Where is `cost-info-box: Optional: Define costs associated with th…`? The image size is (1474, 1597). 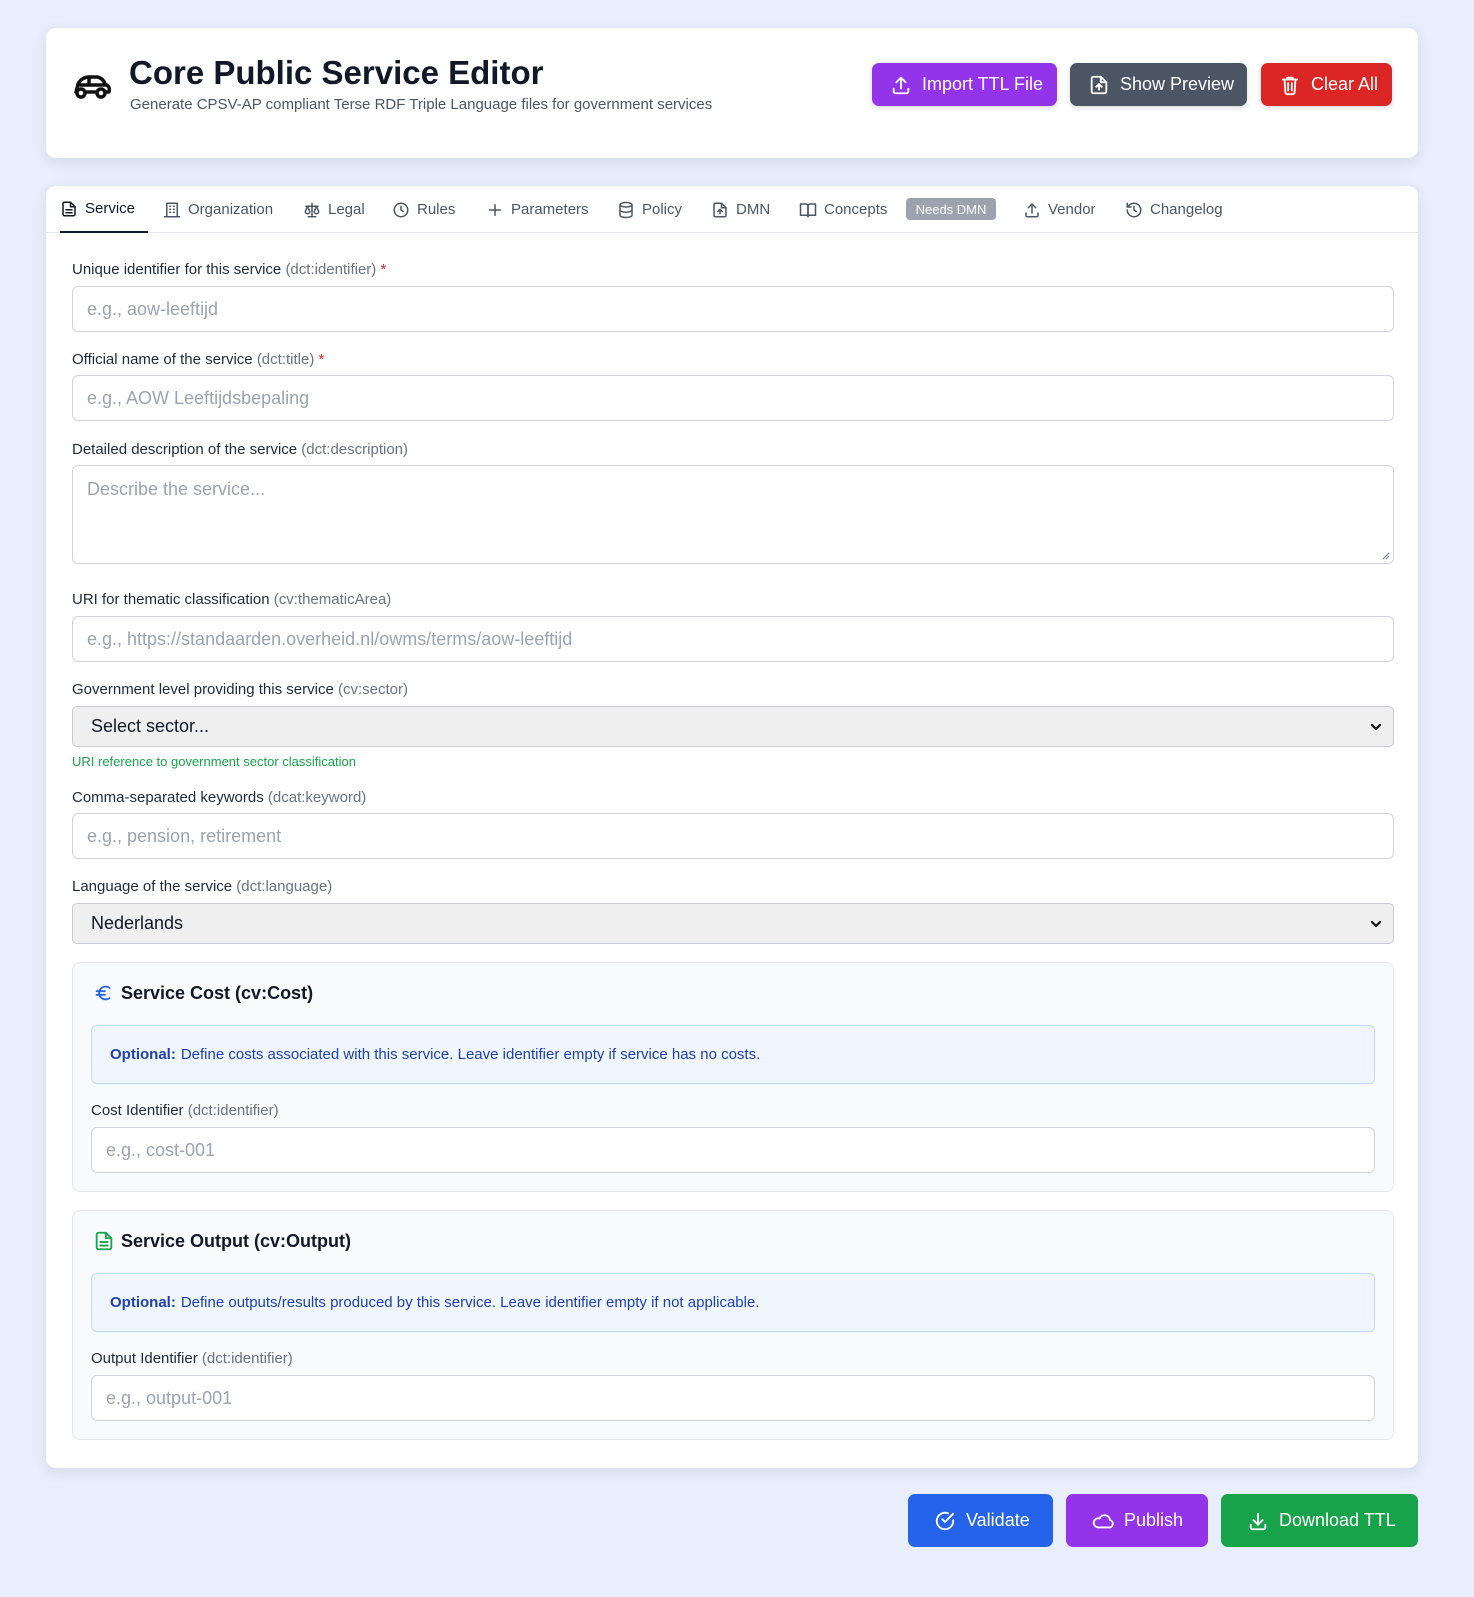
cost-info-box: Optional: Define costs associated with th… is located at coordinates (733, 1054).